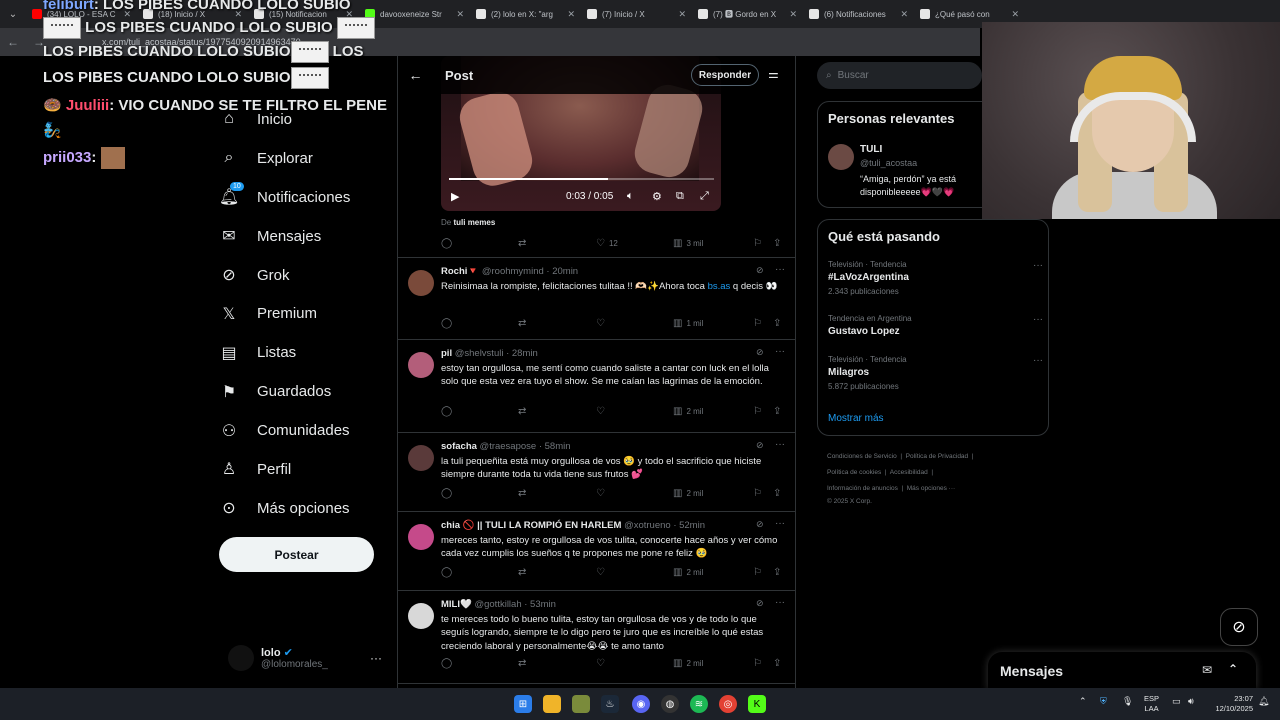  What do you see at coordinates (636, 14) in the screenshot?
I see `browser-tab: (7) Inicio / X ✕` at bounding box center [636, 14].